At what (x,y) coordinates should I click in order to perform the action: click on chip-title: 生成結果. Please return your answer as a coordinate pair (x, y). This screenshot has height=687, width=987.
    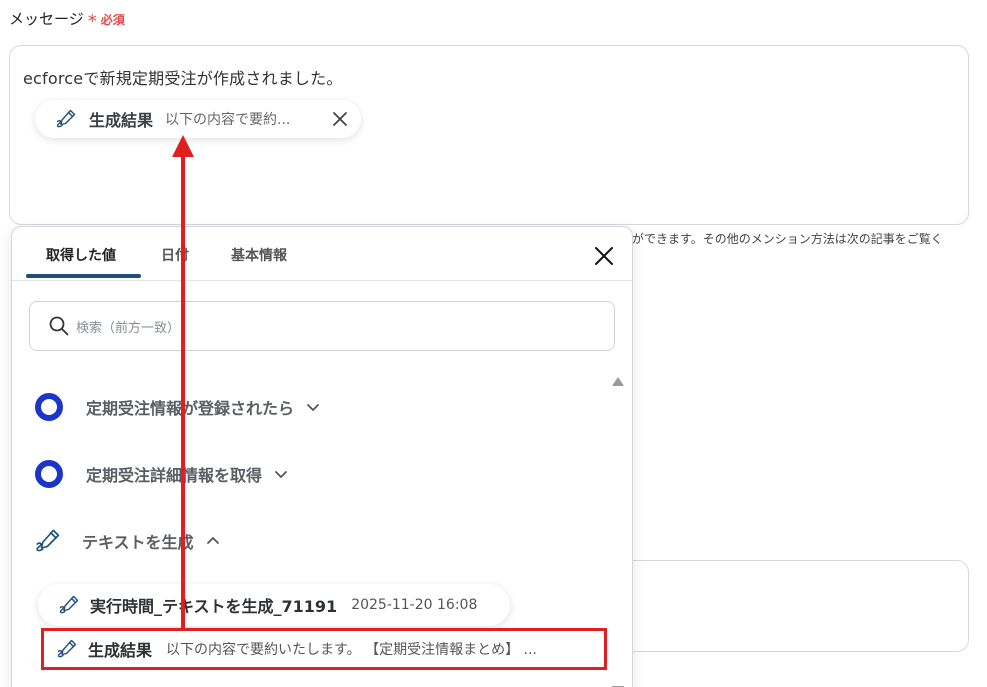
    Looking at the image, I should click on (121, 120).